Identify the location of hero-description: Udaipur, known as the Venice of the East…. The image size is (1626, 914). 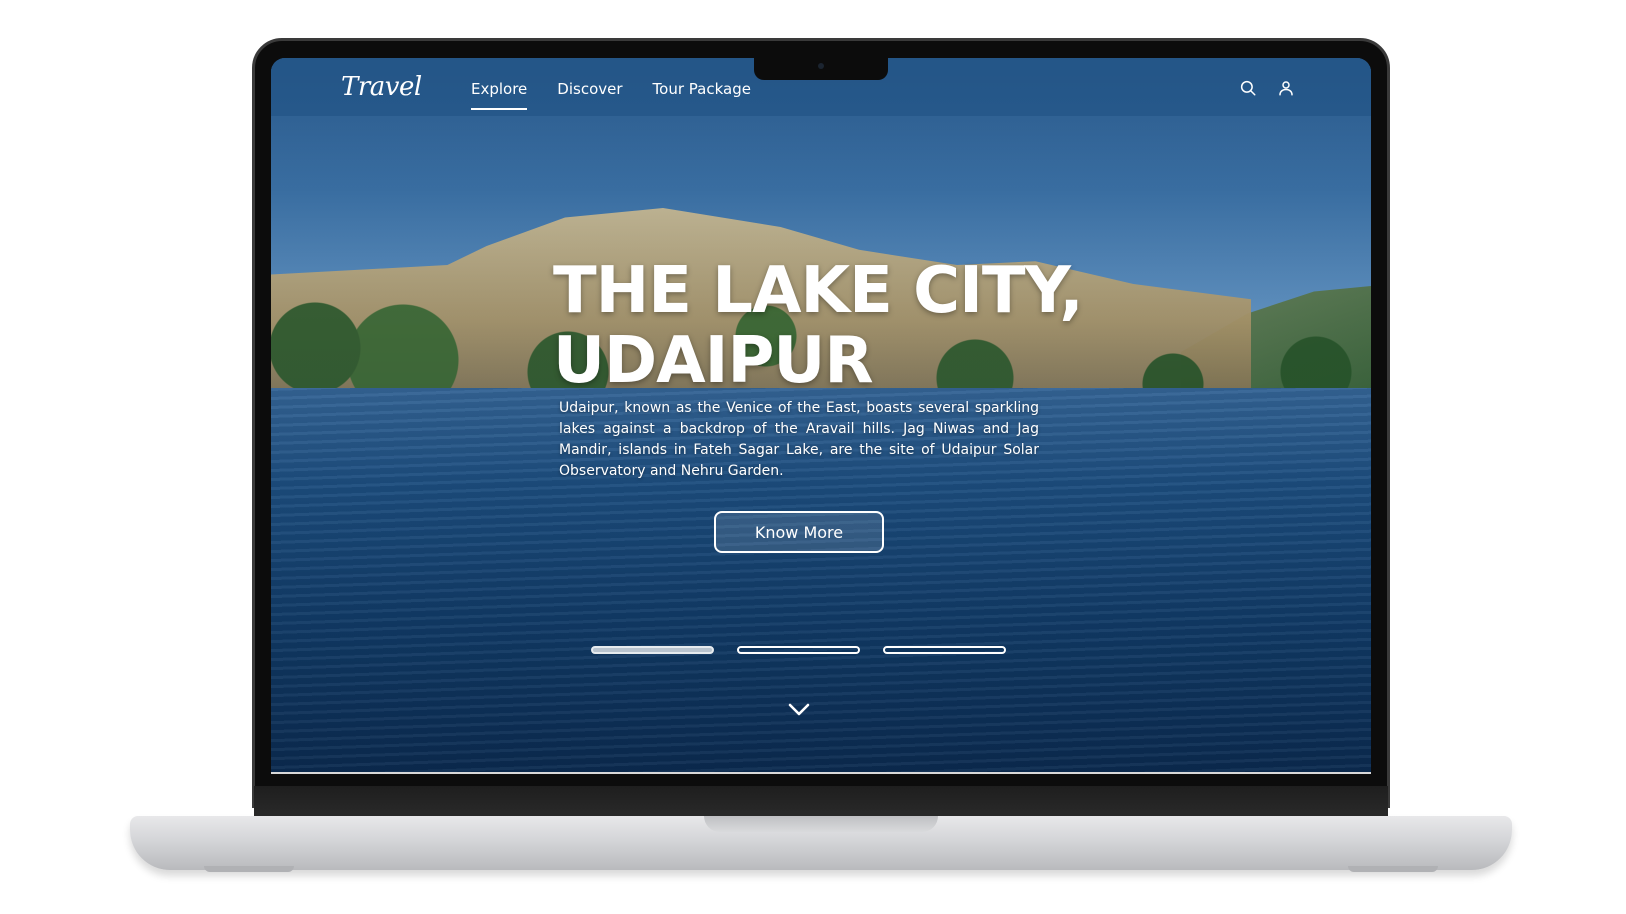
(799, 439).